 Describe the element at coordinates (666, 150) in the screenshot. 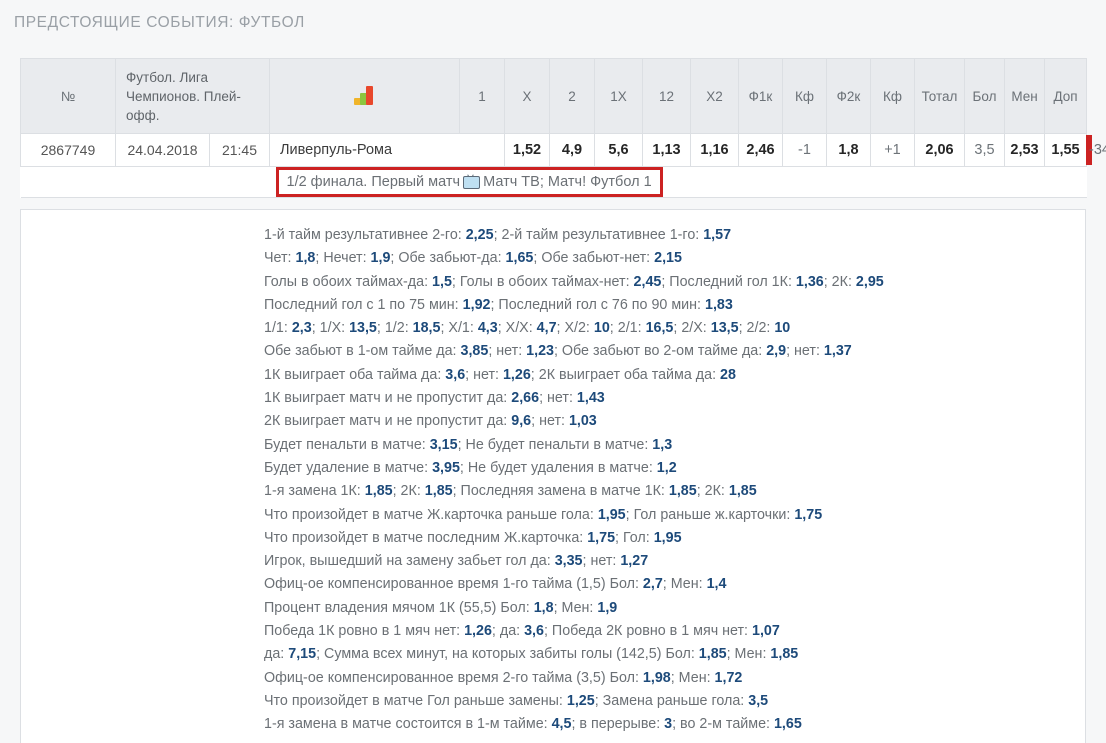

I see `odd-1x: 1,13` at that location.